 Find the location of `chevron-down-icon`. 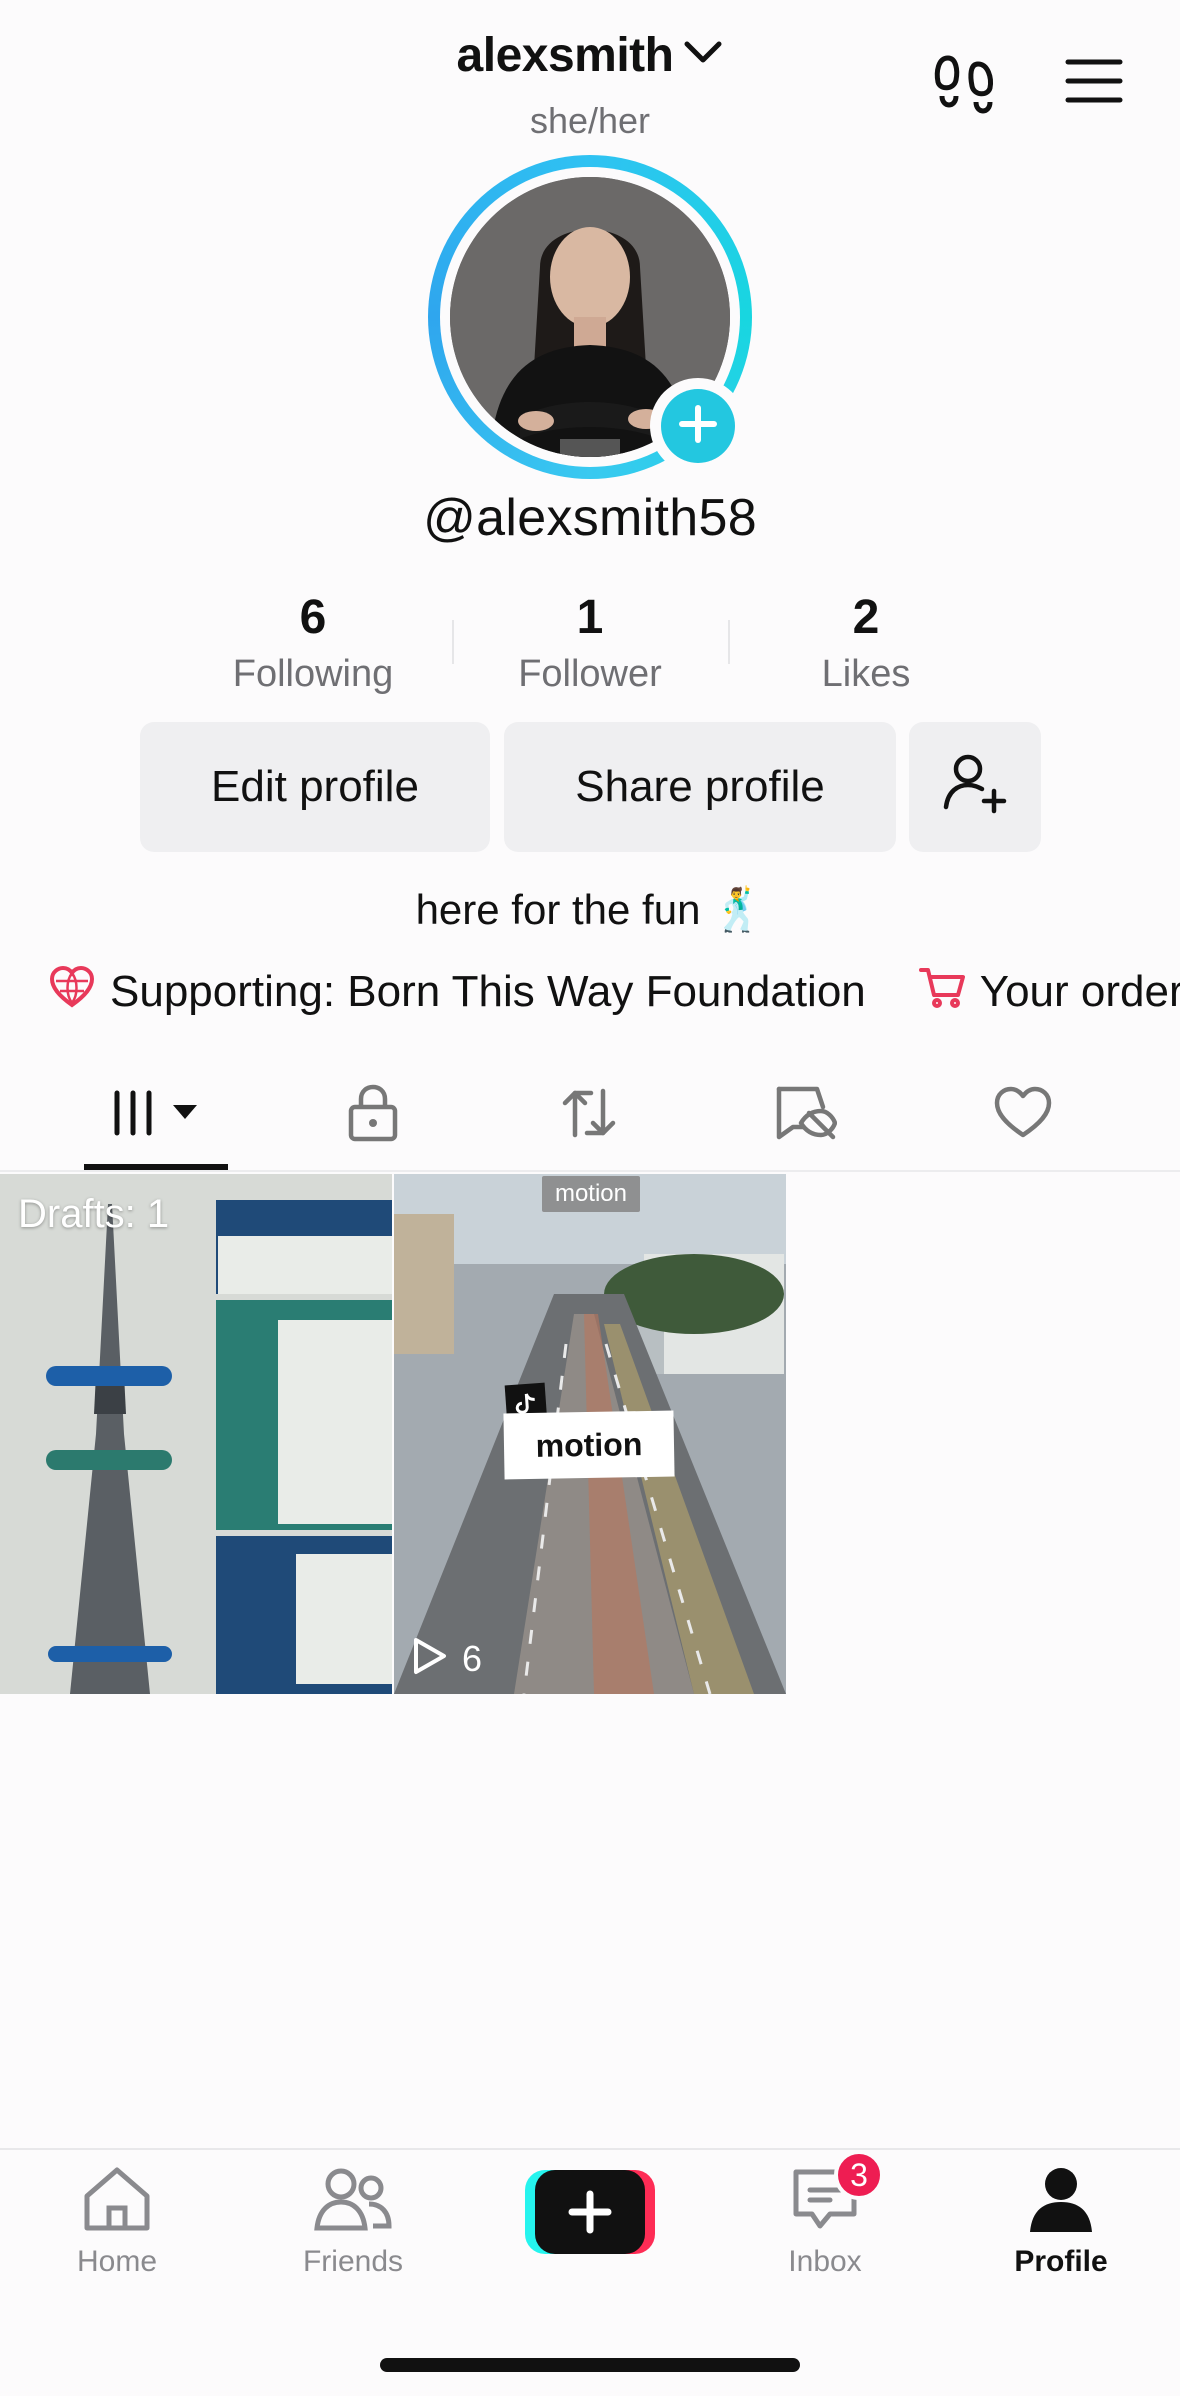

chevron-down-icon is located at coordinates (703, 55).